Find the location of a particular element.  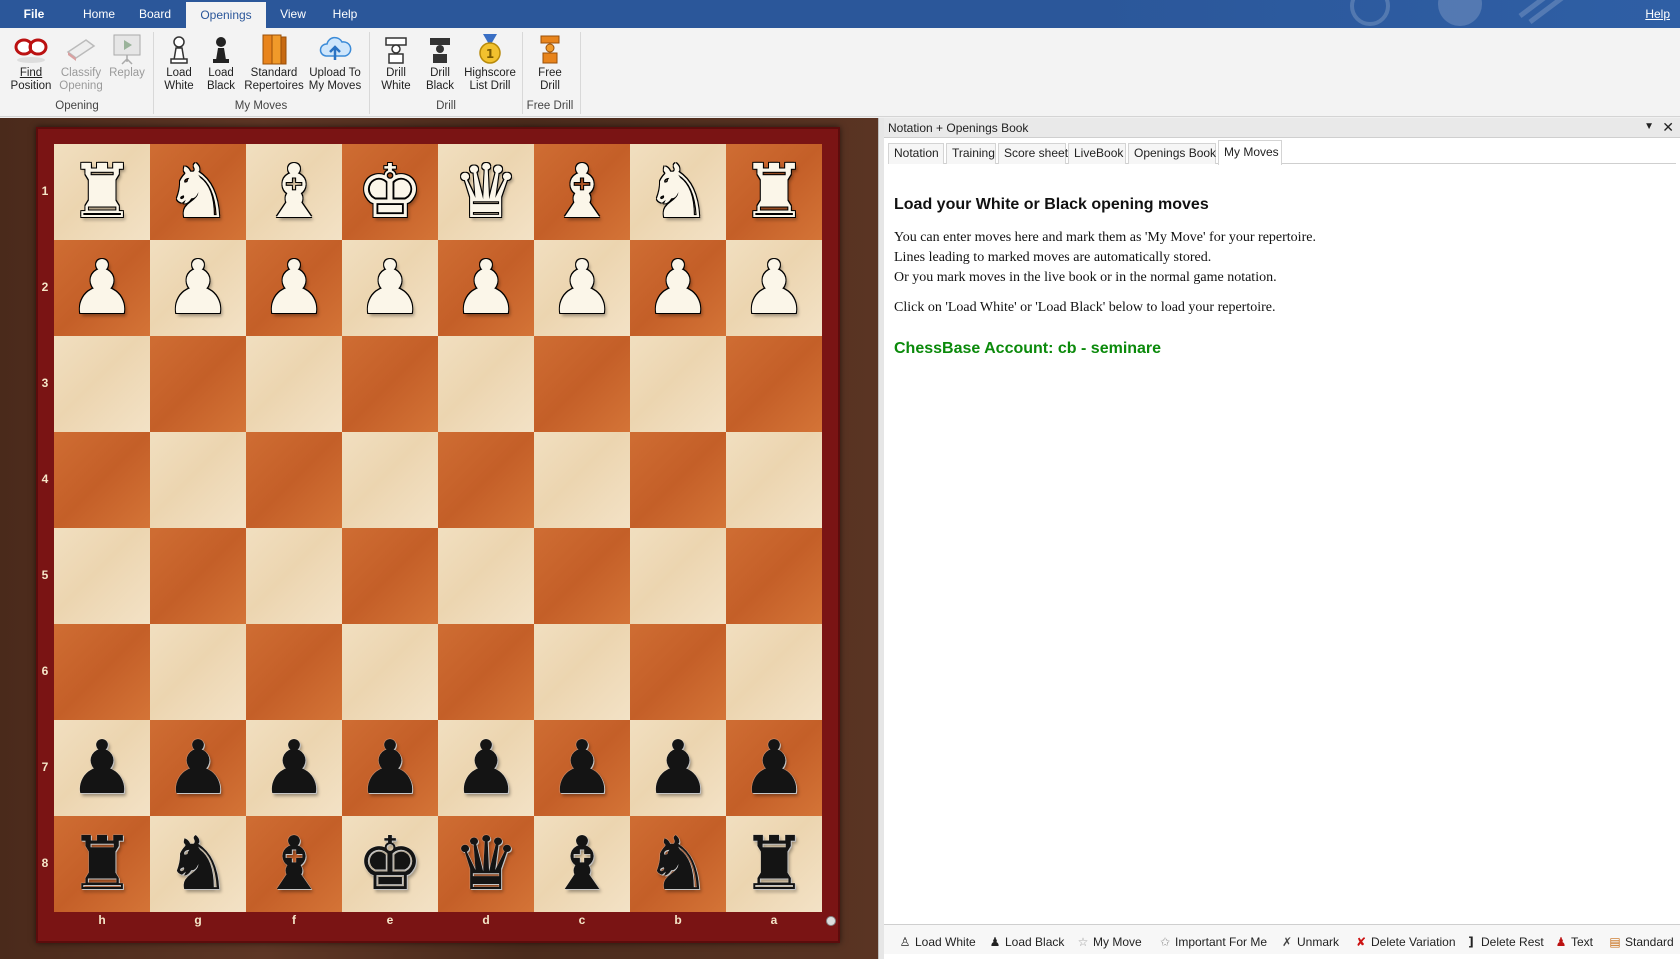

black-knight-piece: ♞ is located at coordinates (198, 864).